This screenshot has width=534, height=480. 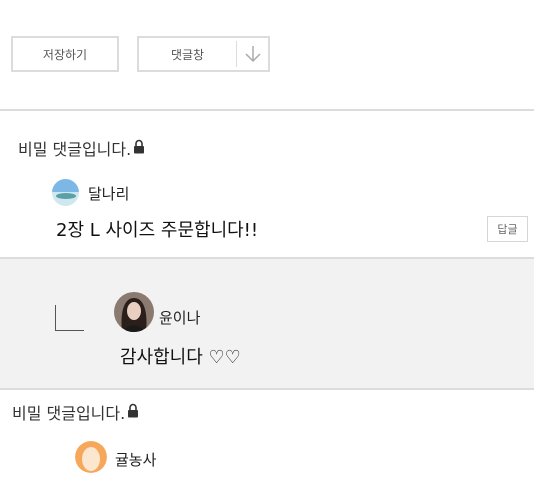 I want to click on comments-toggle-button: 댓글창, so click(x=203, y=54).